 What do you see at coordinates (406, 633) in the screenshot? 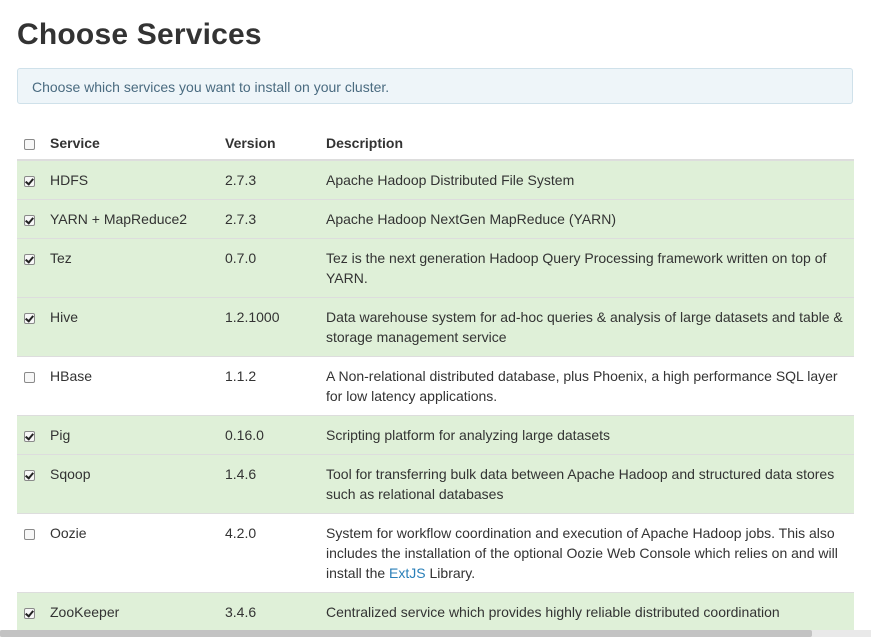
I see `scrollbar-thumb` at bounding box center [406, 633].